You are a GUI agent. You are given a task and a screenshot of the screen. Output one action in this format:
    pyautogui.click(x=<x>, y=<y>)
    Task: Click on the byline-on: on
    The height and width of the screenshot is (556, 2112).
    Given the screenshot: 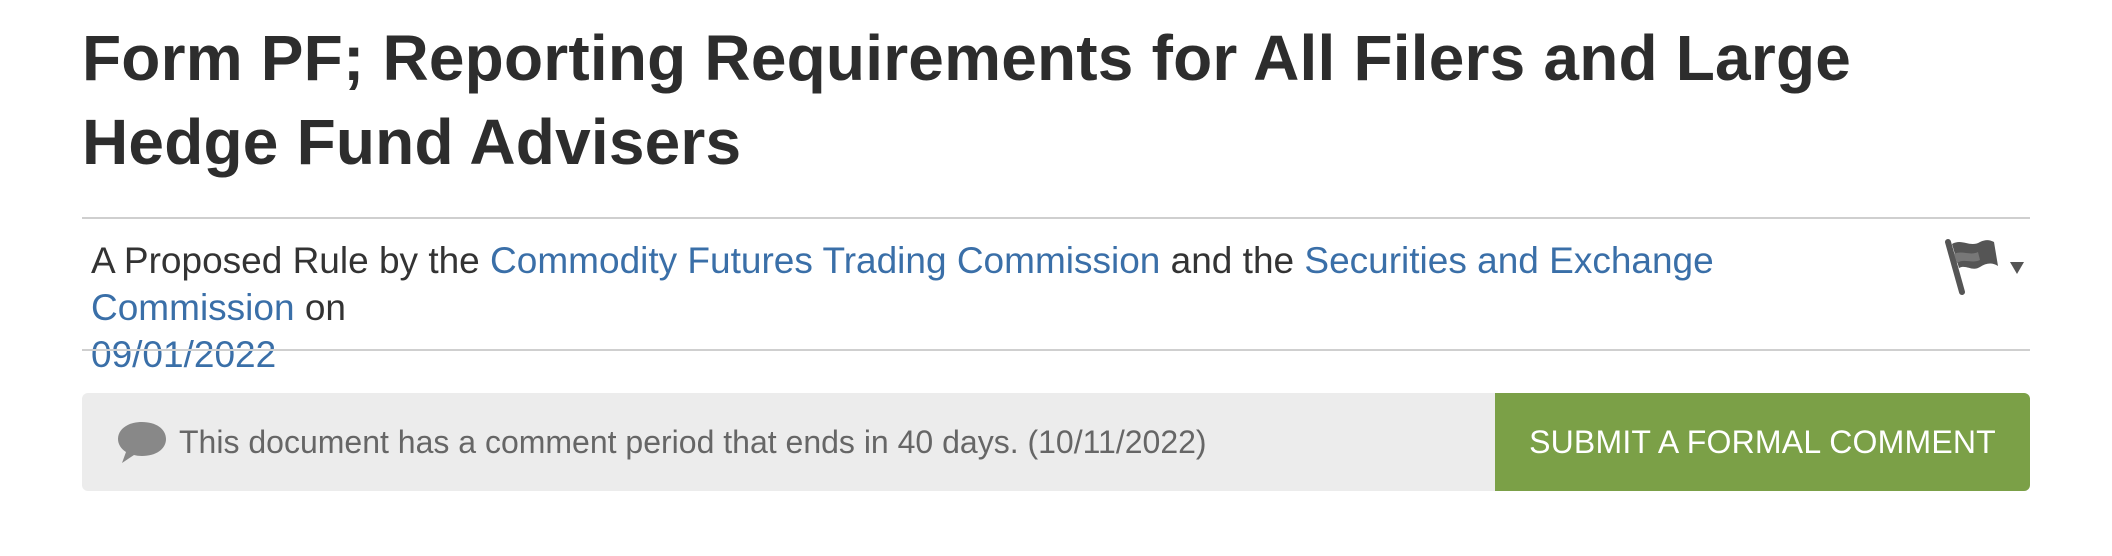 What is the action you would take?
    pyautogui.click(x=320, y=307)
    